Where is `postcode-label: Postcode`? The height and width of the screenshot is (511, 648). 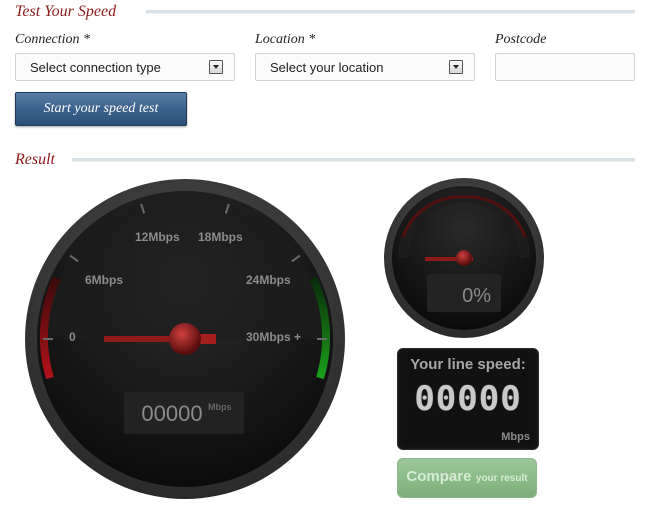
postcode-label: Postcode is located at coordinates (521, 39).